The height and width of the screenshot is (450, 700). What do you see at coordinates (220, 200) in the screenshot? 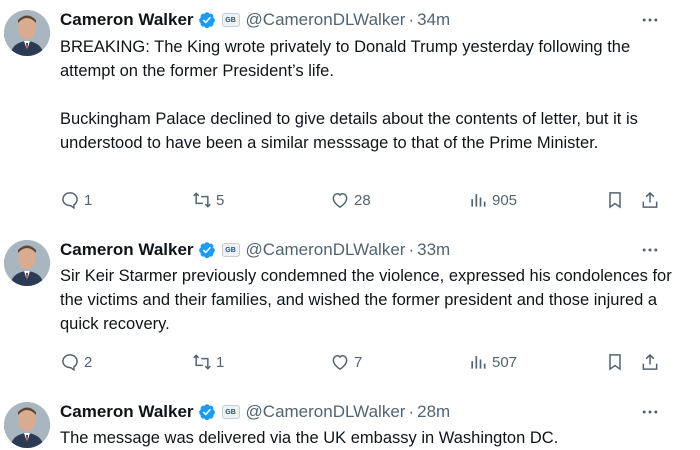
I see `repost-count: 5` at bounding box center [220, 200].